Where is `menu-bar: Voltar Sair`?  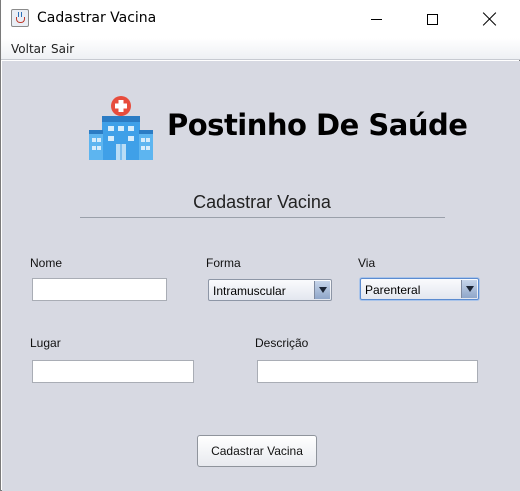 menu-bar: Voltar Sair is located at coordinates (260, 49).